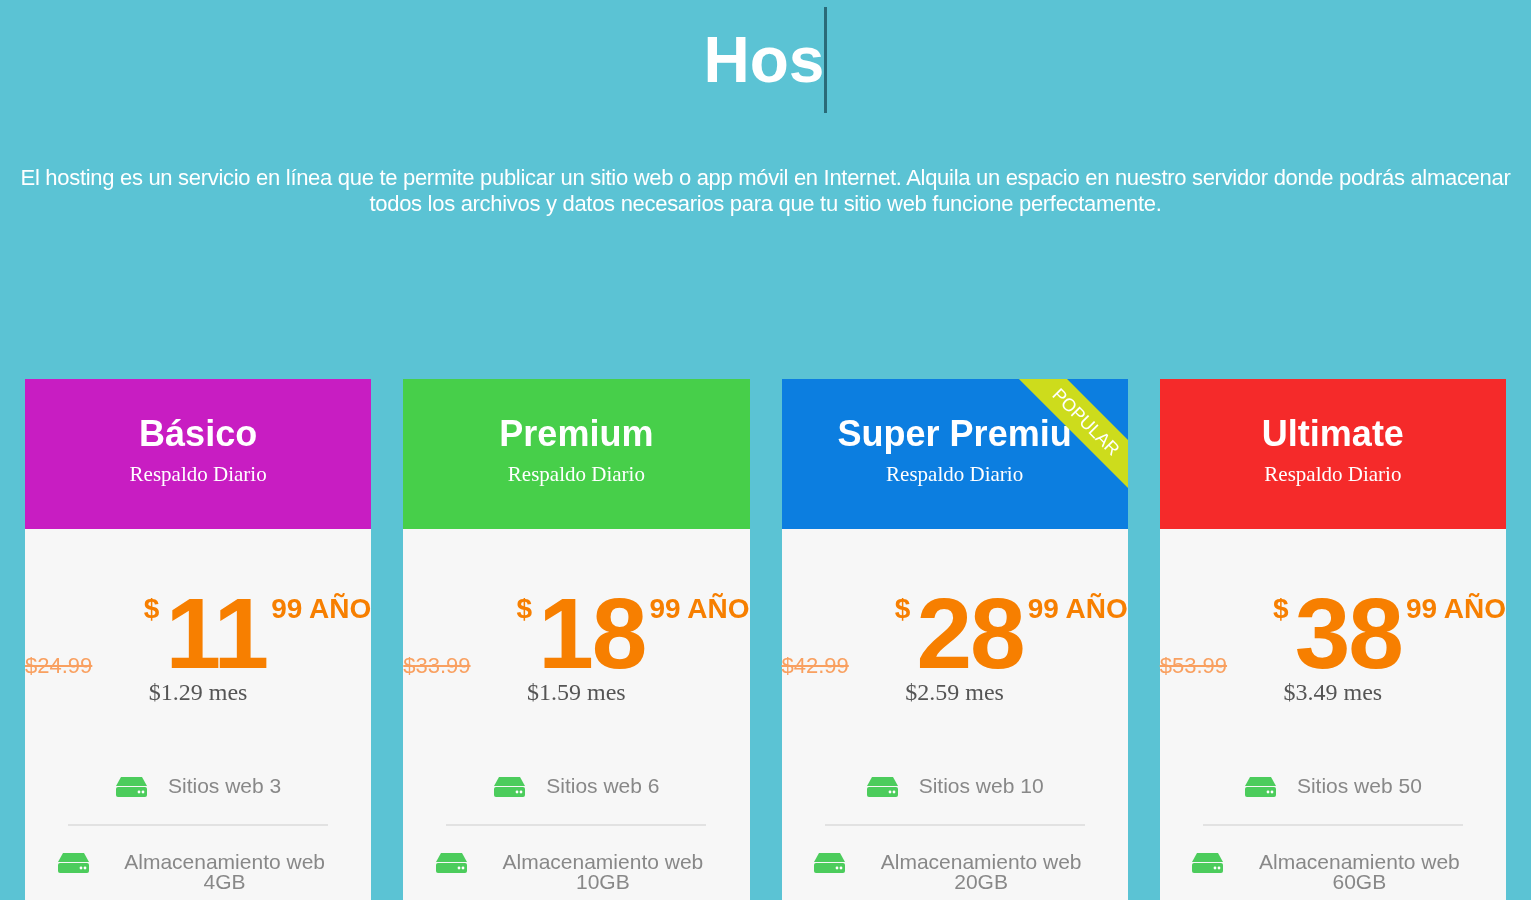 The height and width of the screenshot is (900, 1531). Describe the element at coordinates (981, 786) in the screenshot. I see `feature-text: Sitios web 10` at that location.